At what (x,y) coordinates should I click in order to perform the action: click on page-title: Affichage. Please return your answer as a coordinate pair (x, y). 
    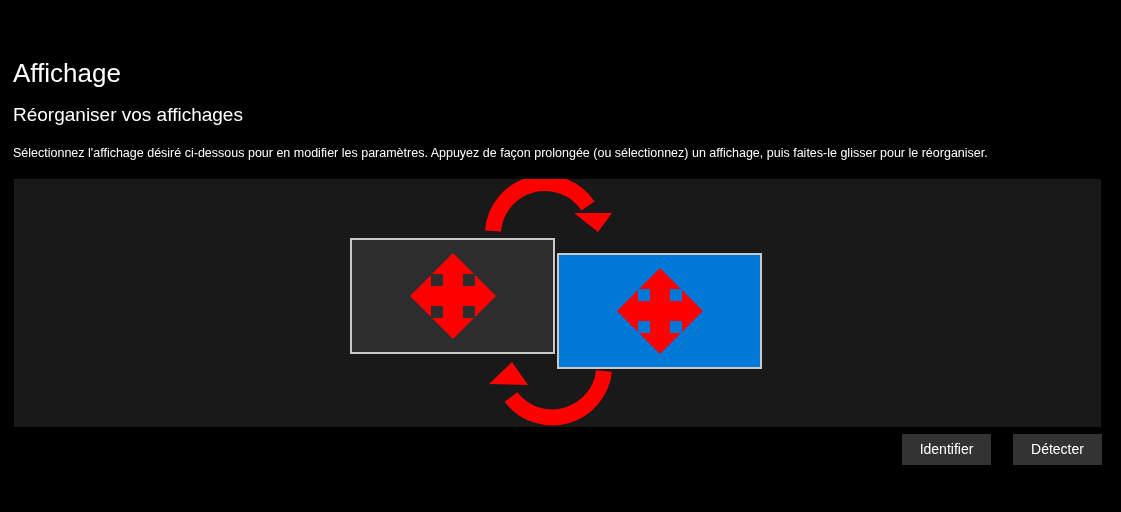
    Looking at the image, I should click on (67, 73).